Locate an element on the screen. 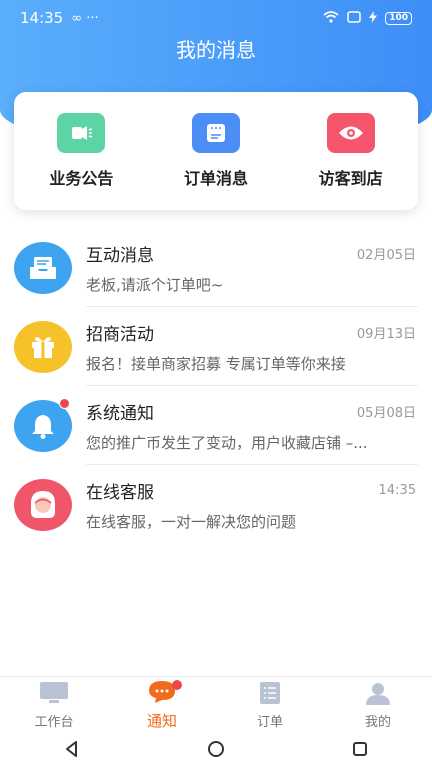 The image size is (432, 768). home-icon is located at coordinates (216, 751).